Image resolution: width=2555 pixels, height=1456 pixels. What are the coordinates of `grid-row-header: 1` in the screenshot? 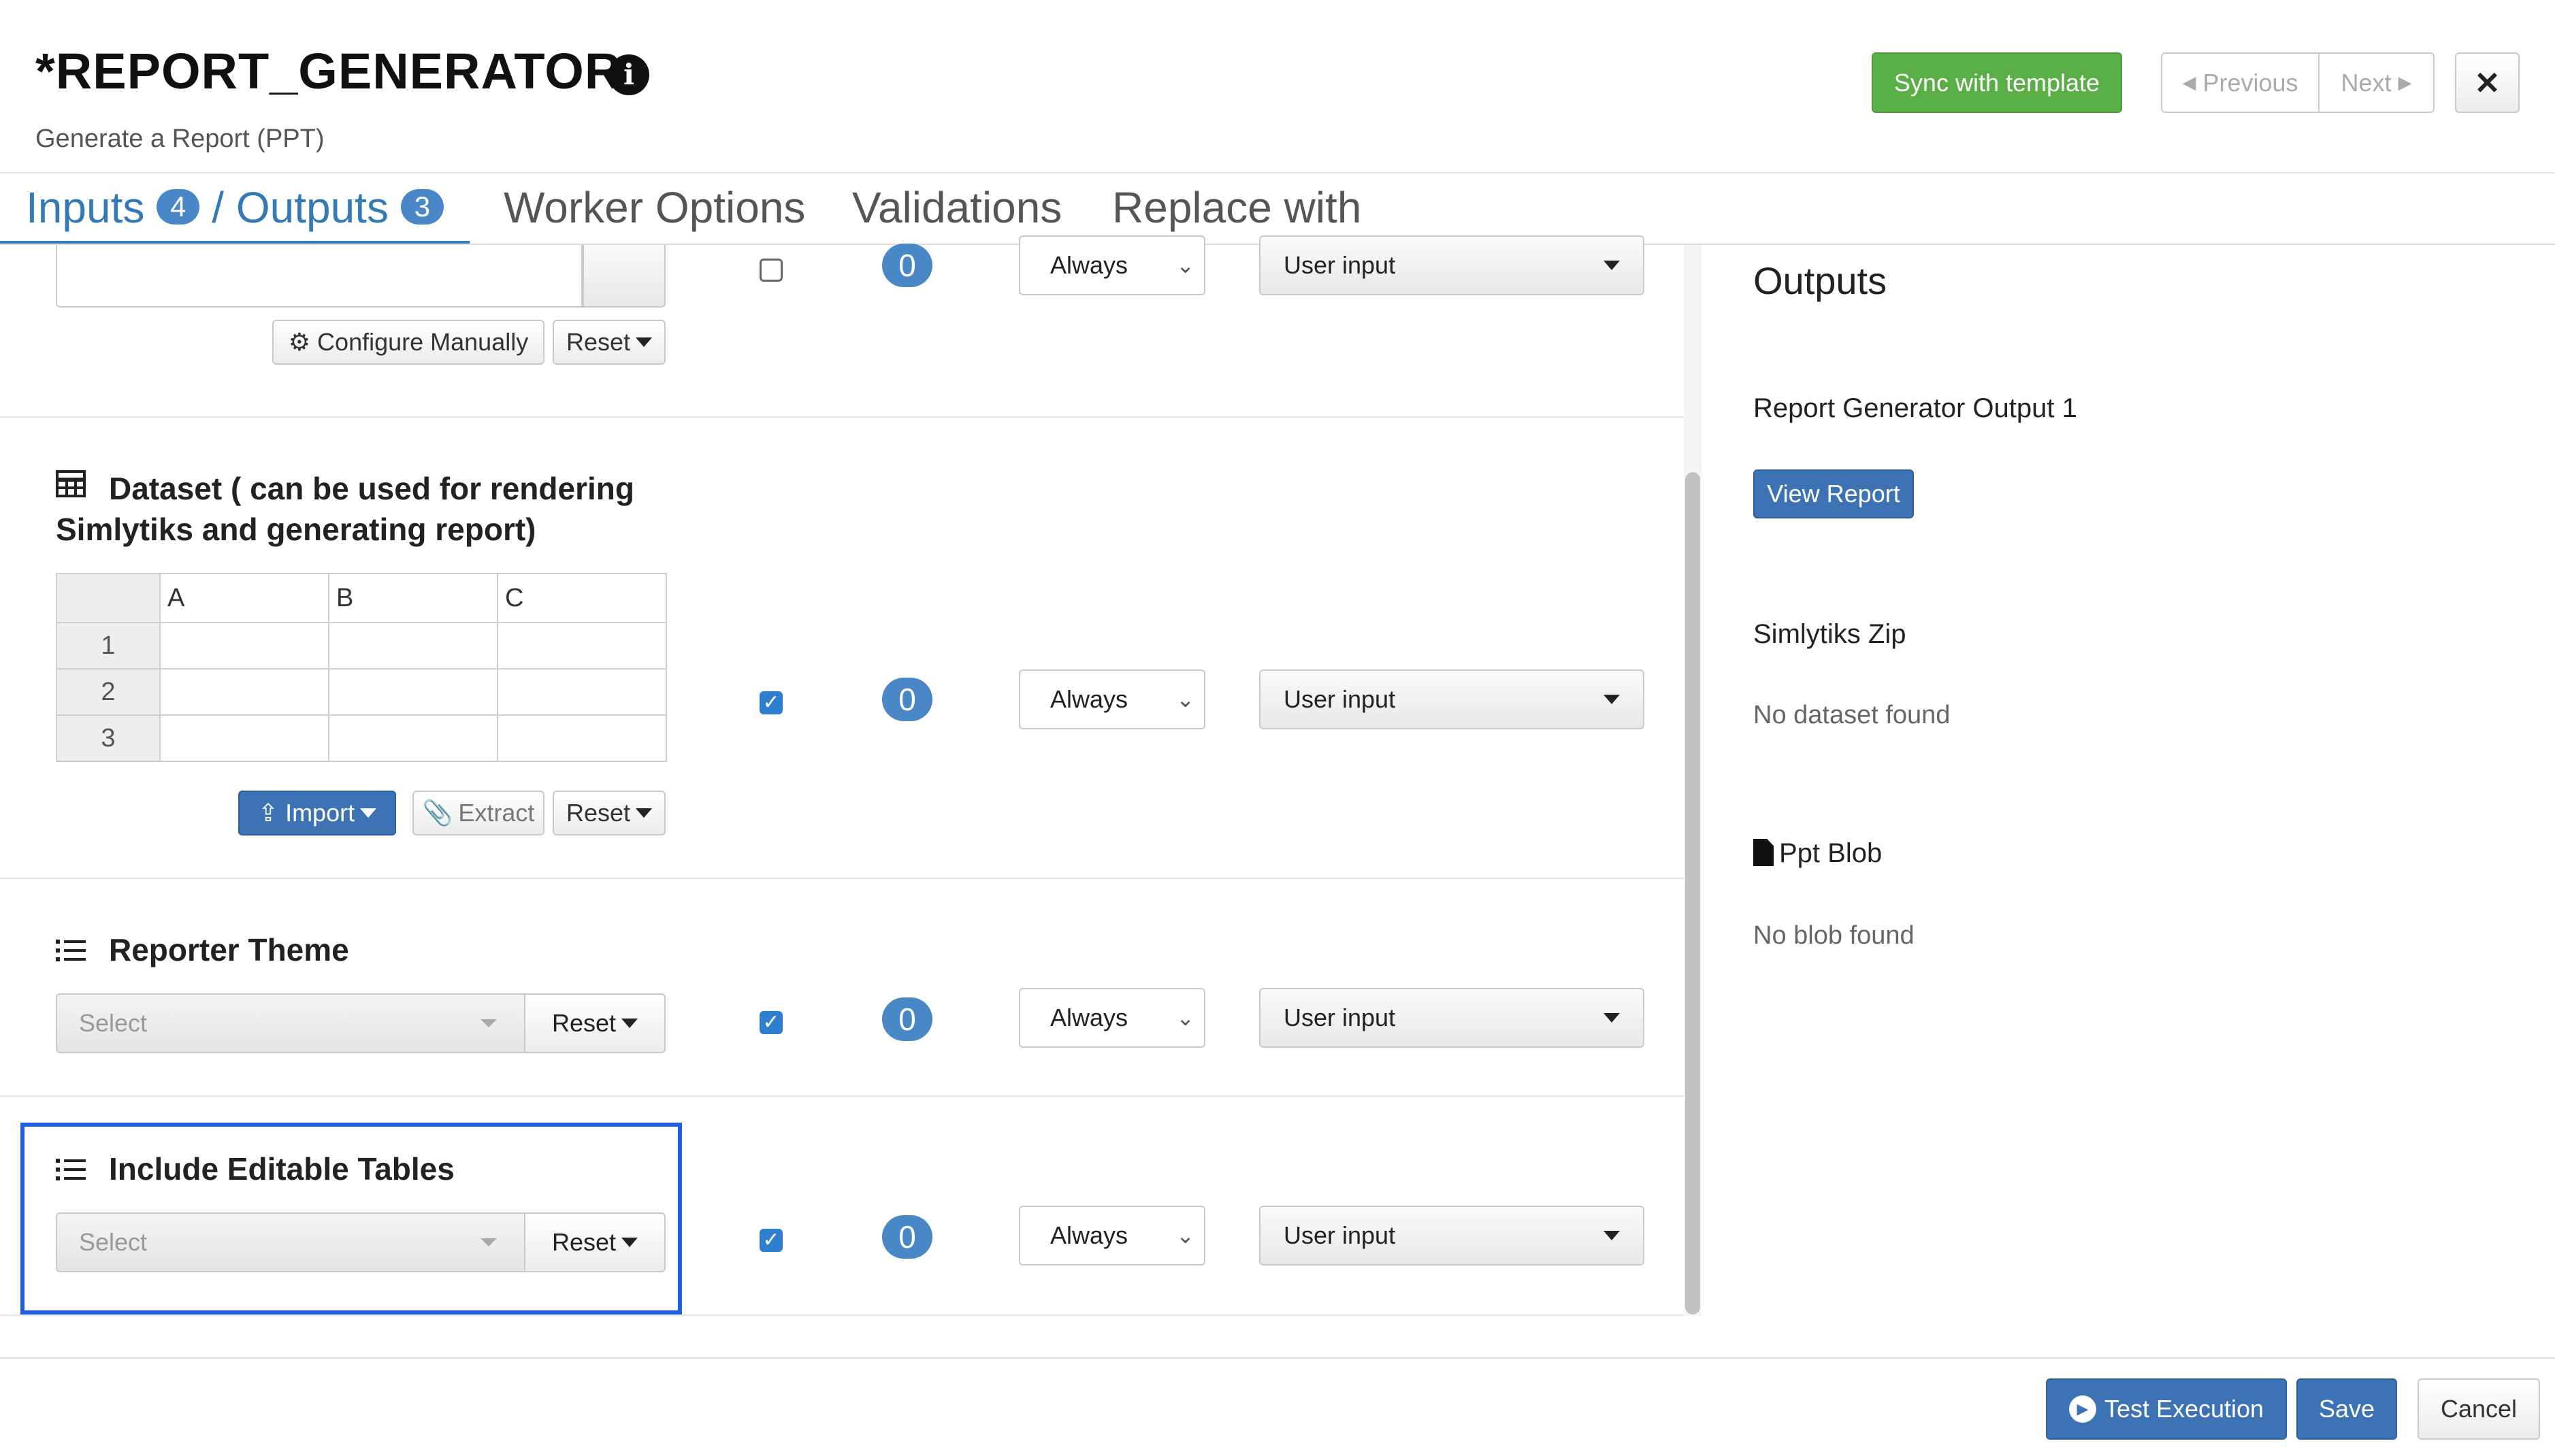 It's located at (108, 646).